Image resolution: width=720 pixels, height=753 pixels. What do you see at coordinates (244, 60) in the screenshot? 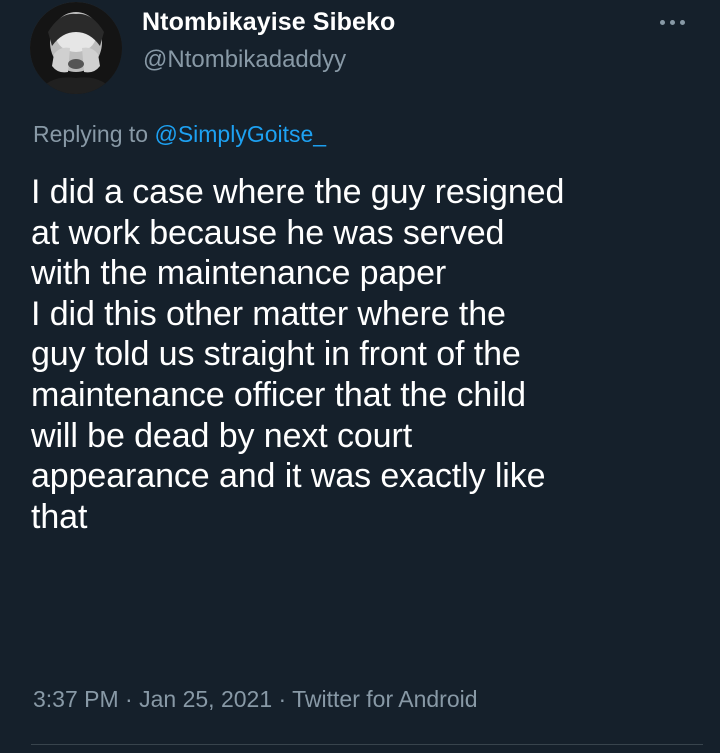
I see `author-handle: @Ntombikadaddyy` at bounding box center [244, 60].